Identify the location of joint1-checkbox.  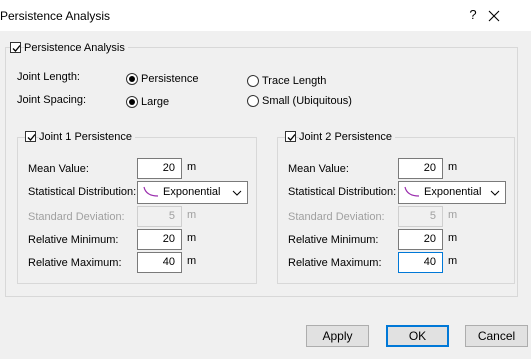
(30, 136).